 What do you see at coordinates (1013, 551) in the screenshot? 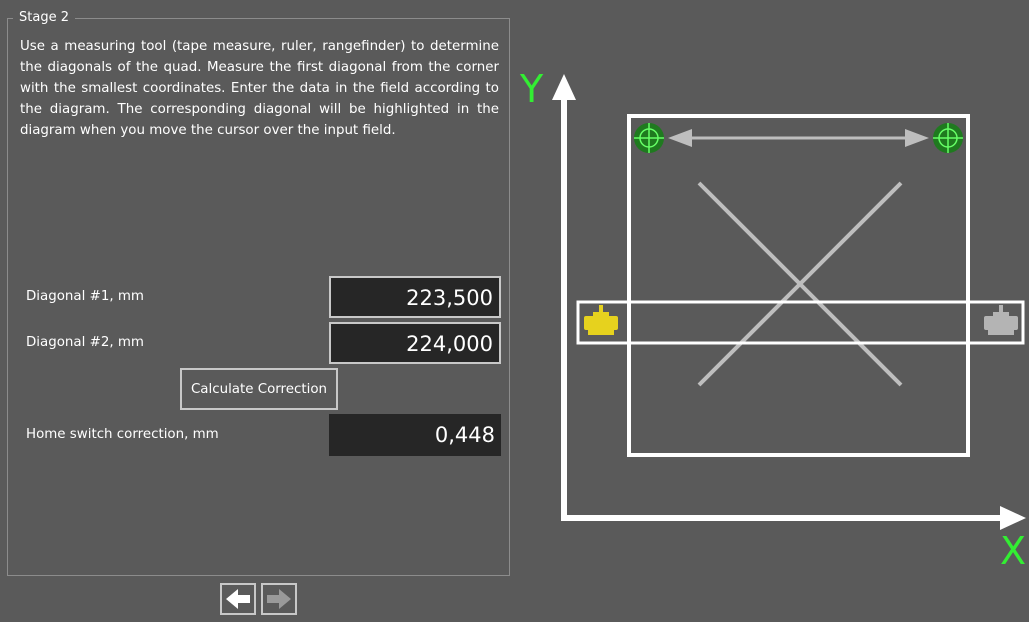
I see `x-axis-label: X` at bounding box center [1013, 551].